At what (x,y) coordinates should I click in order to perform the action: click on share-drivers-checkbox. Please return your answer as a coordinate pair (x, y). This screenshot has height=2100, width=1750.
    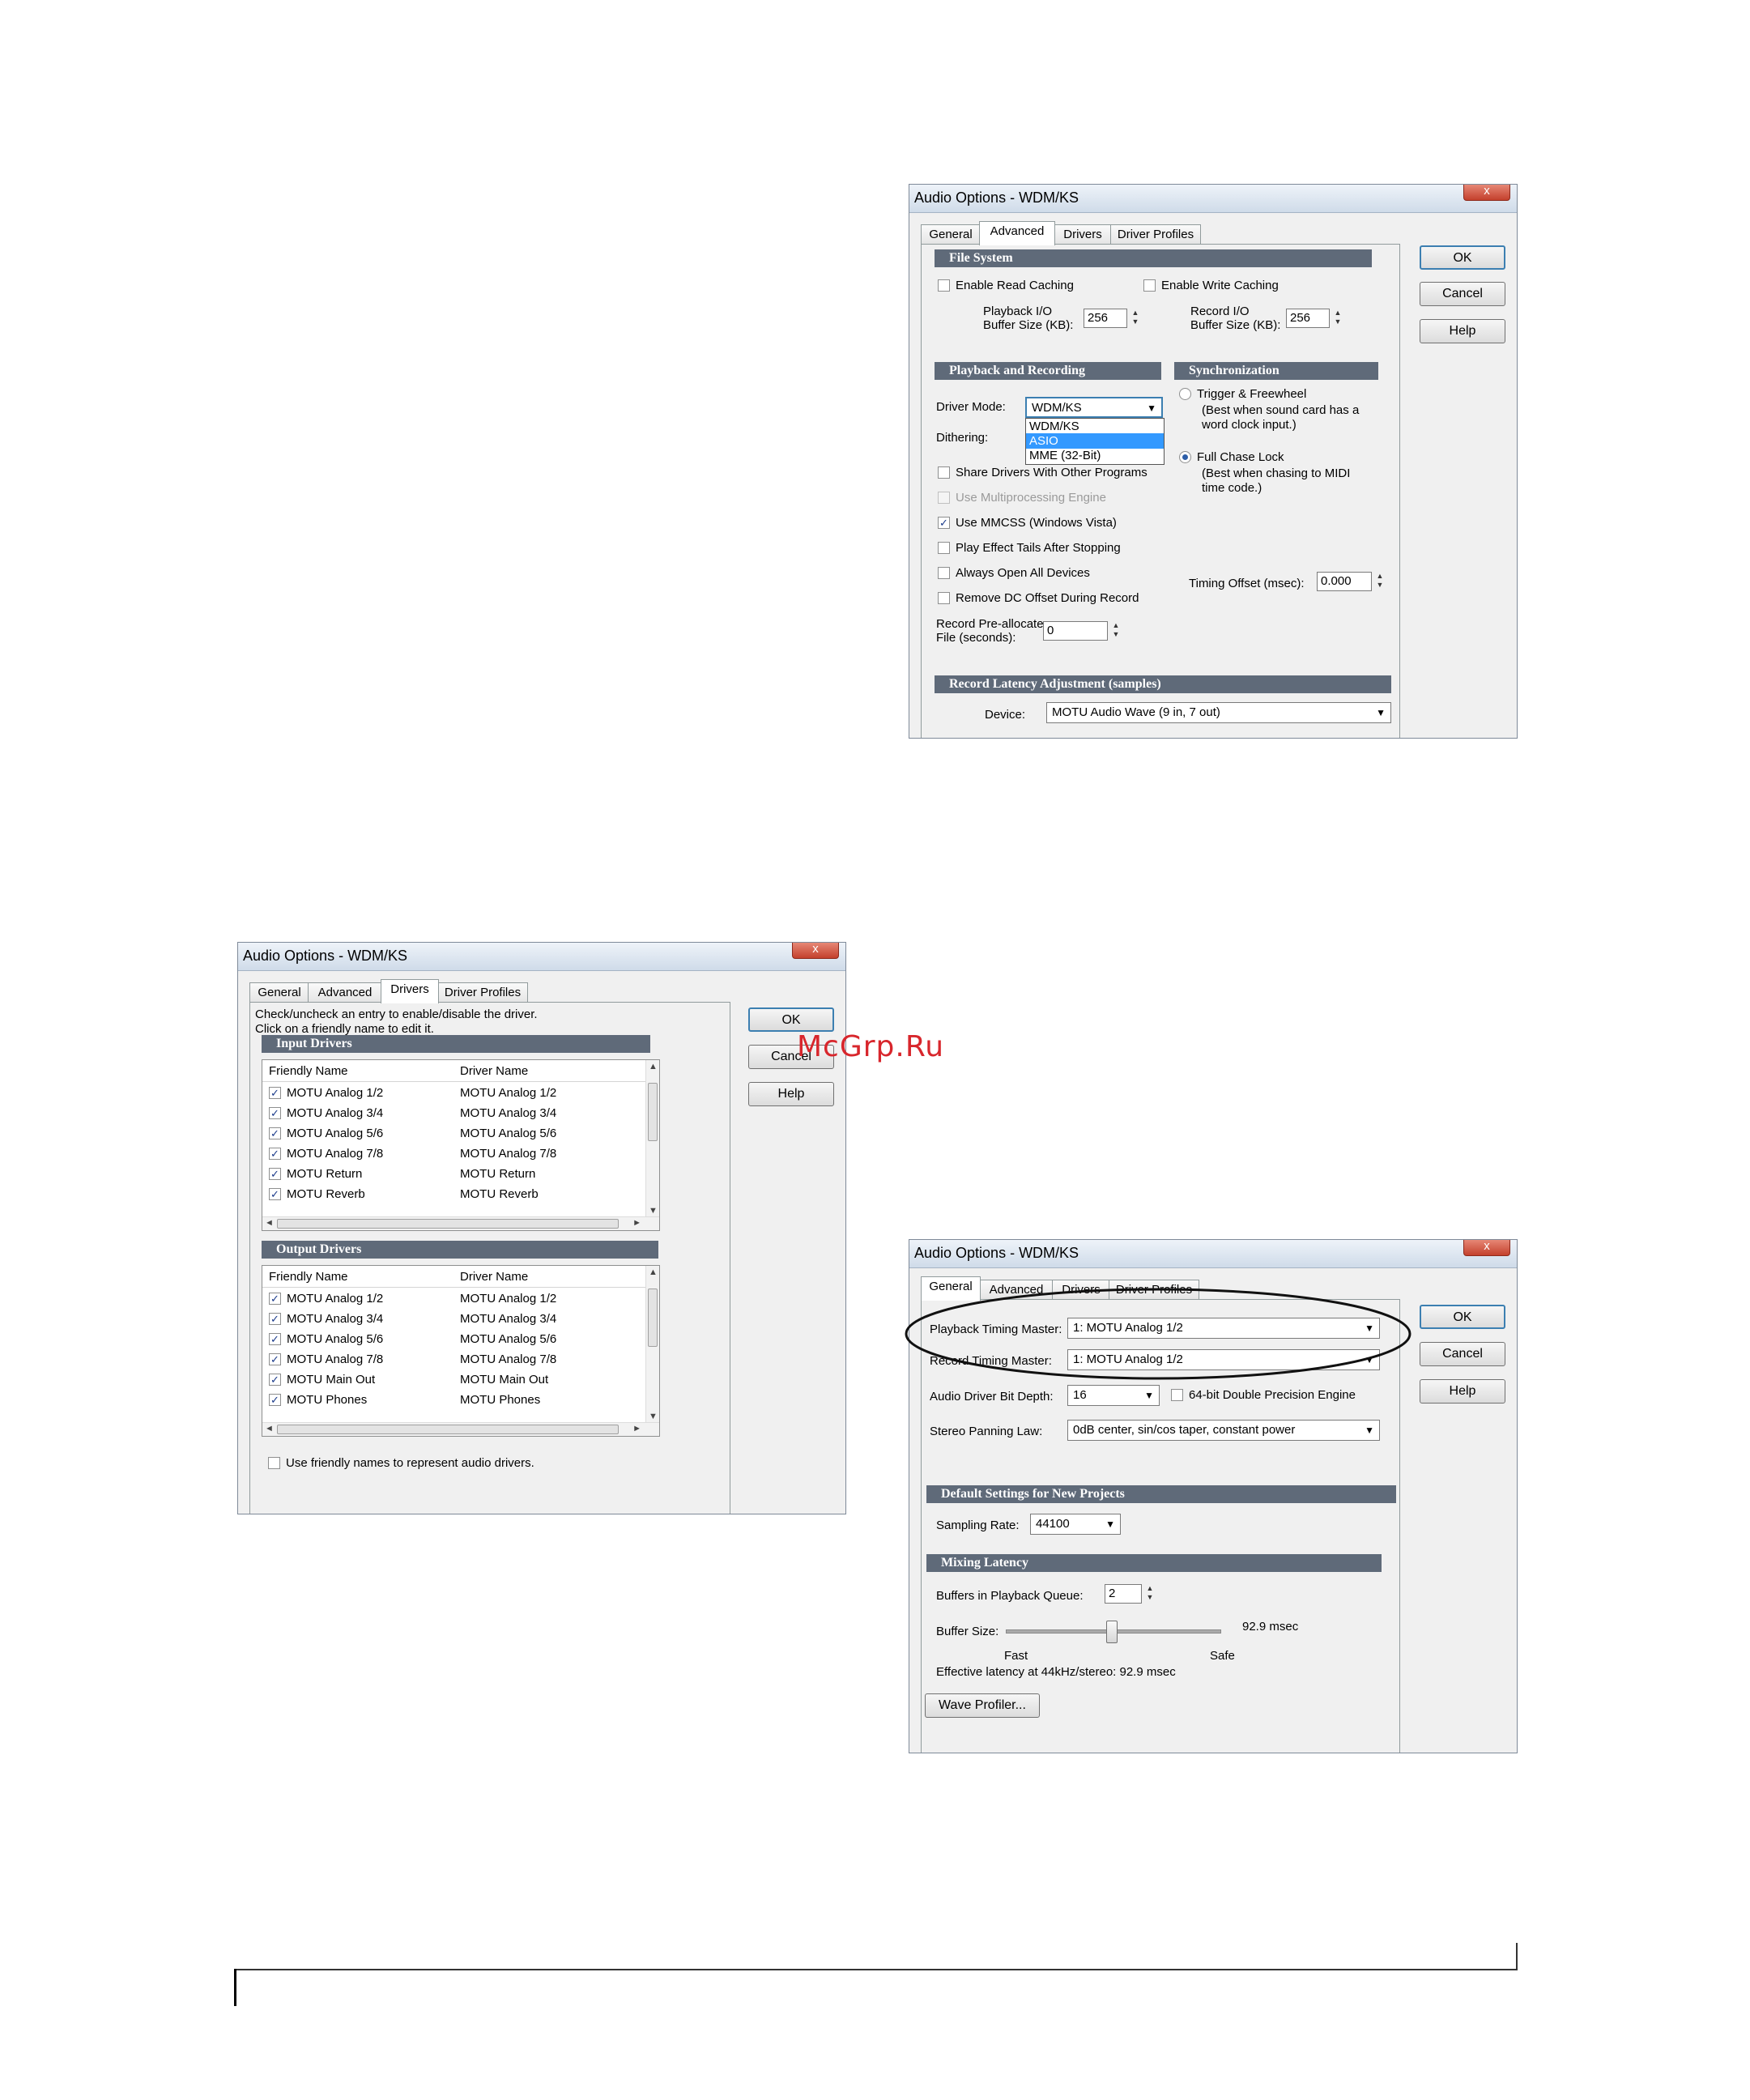
    Looking at the image, I should click on (944, 472).